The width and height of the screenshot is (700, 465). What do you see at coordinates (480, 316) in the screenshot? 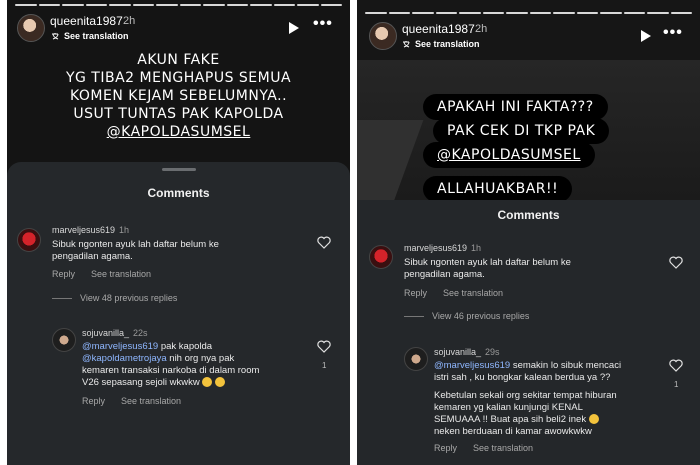
I see `view-previous-replies: View 46 previous replies` at bounding box center [480, 316].